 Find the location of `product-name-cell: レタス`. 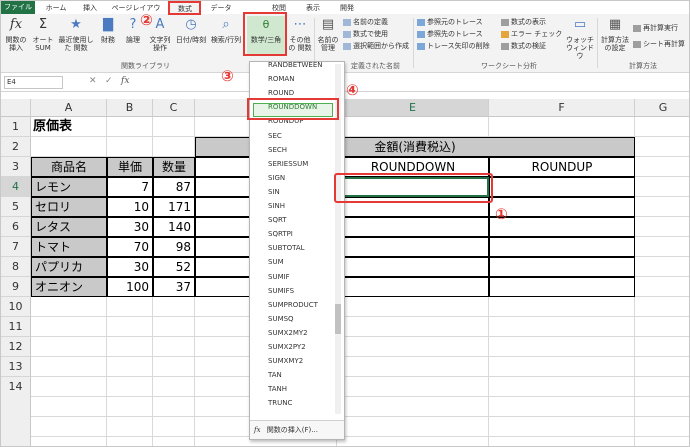

product-name-cell: レタス is located at coordinates (69, 227).